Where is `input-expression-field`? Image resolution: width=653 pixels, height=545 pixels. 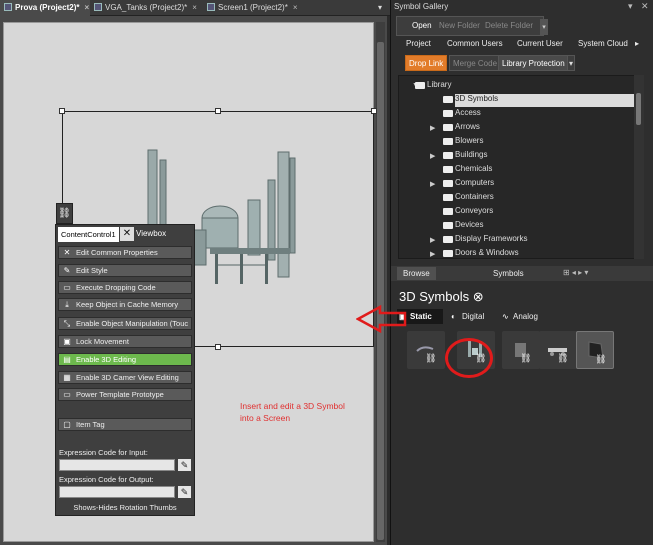
input-expression-field is located at coordinates (117, 465).